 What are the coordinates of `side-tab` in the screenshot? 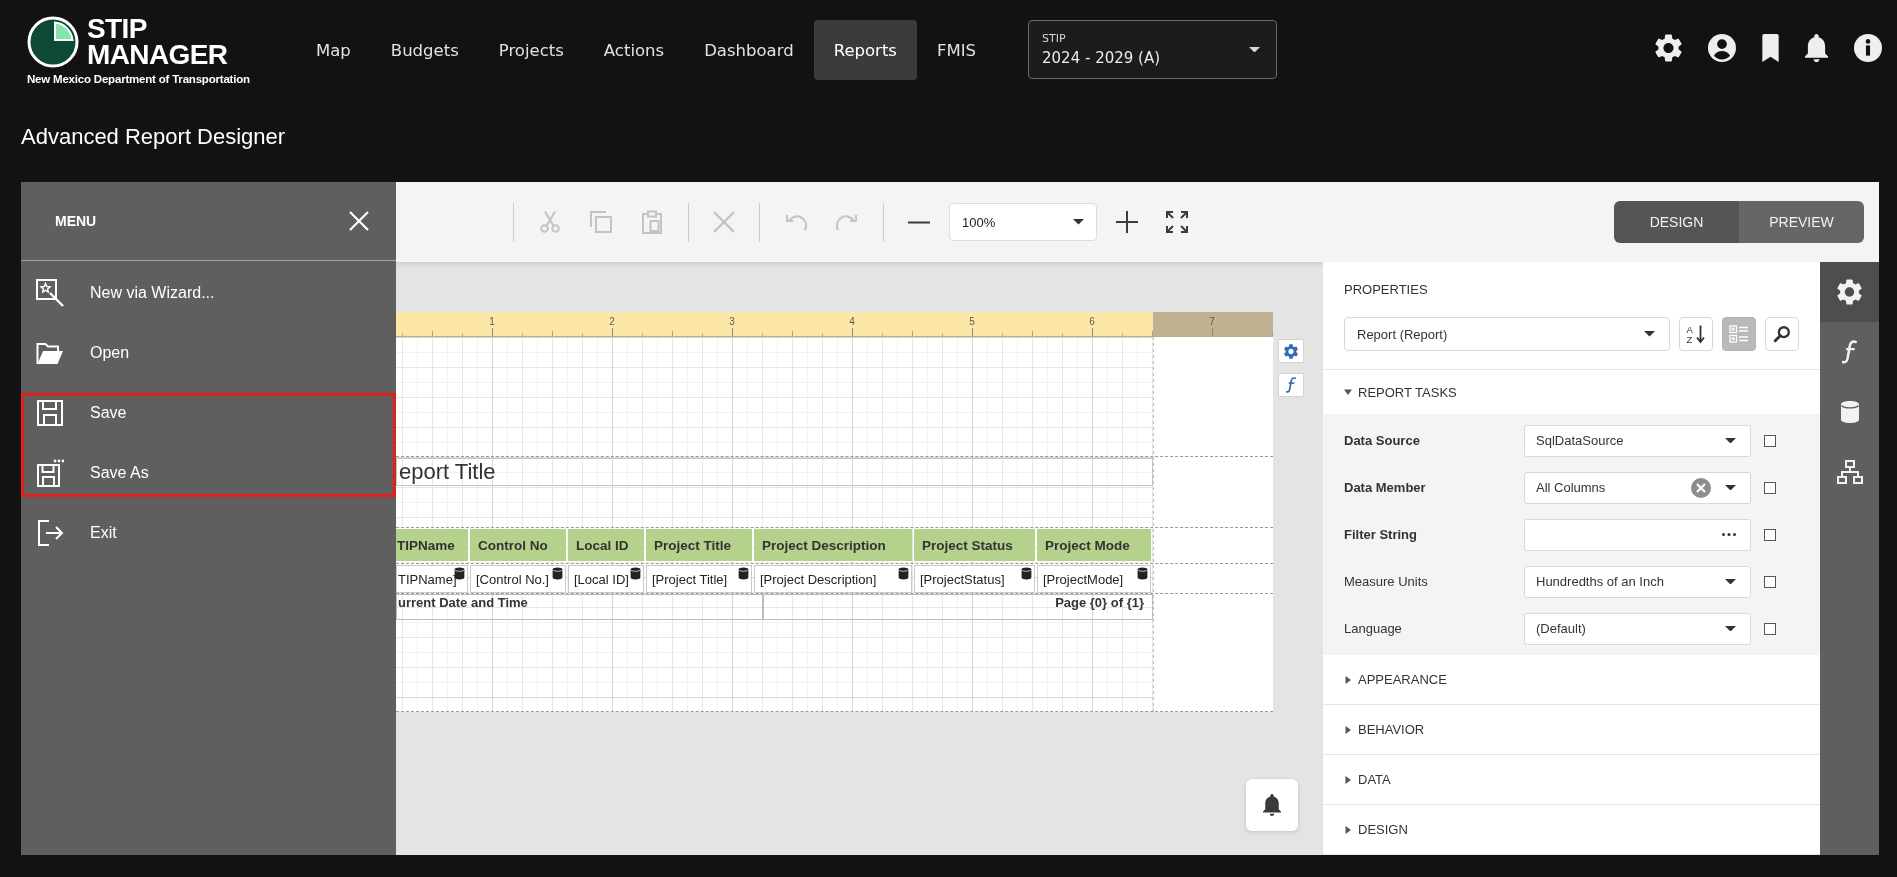 It's located at (1849, 292).